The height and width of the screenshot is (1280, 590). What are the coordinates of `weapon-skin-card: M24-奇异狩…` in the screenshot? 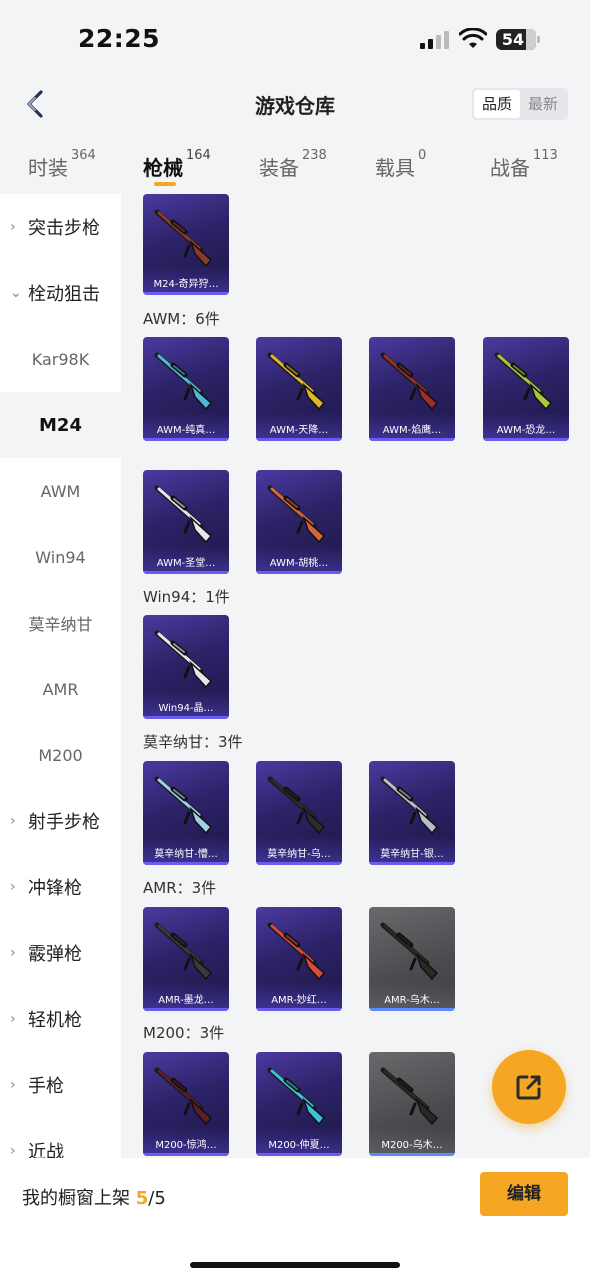 It's located at (186, 244).